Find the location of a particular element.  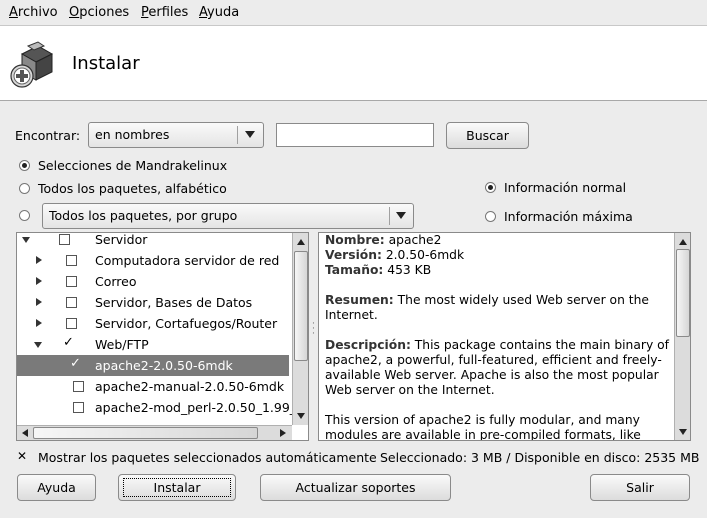

auto-show-checkbox: ✕ is located at coordinates (22, 456).